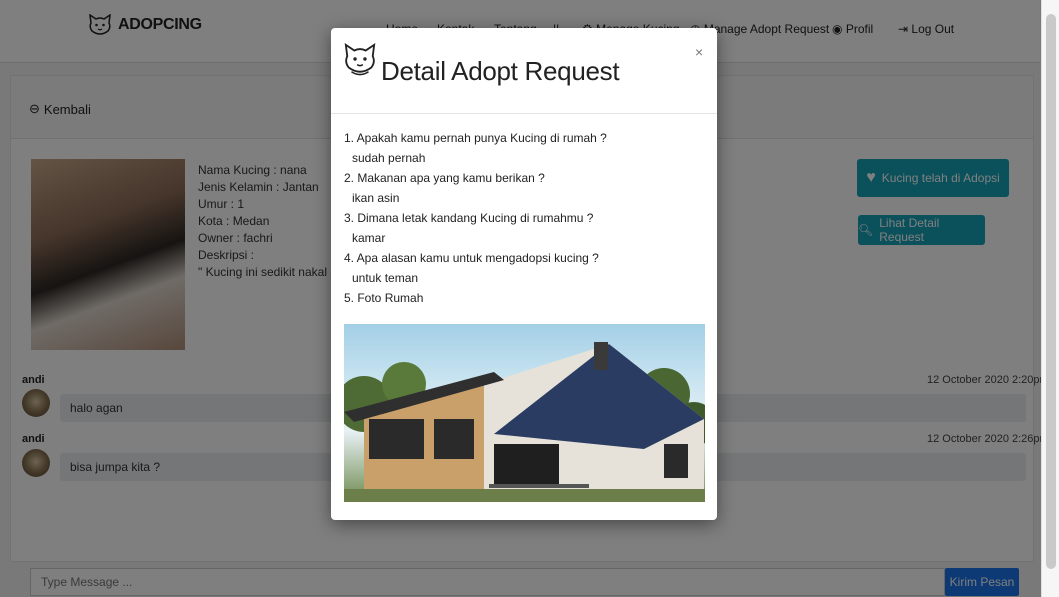 This screenshot has height=597, width=1059. What do you see at coordinates (385, 278) in the screenshot?
I see `answer-4: untuk teman` at bounding box center [385, 278].